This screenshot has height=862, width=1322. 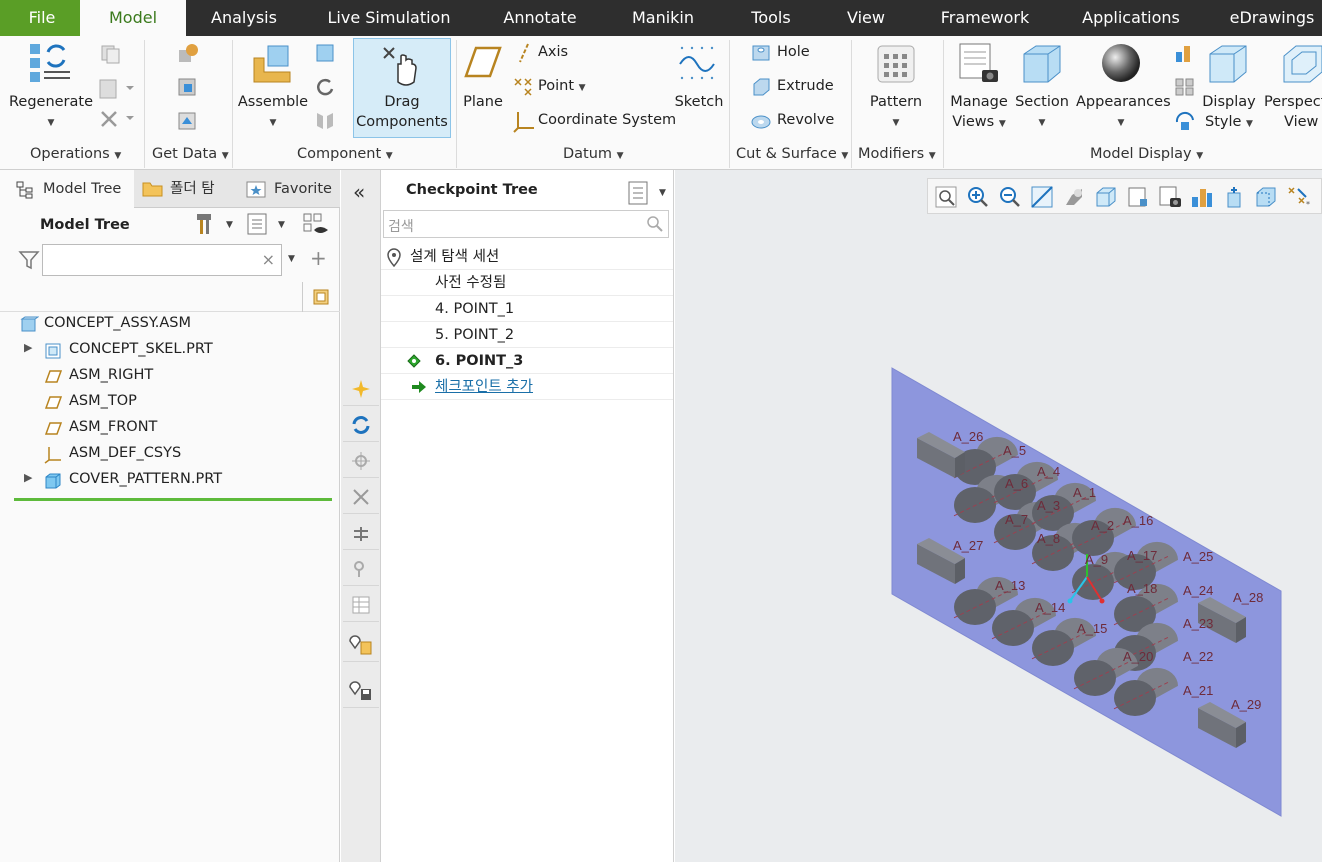 What do you see at coordinates (321, 297) in the screenshot?
I see `column-settings-icon` at bounding box center [321, 297].